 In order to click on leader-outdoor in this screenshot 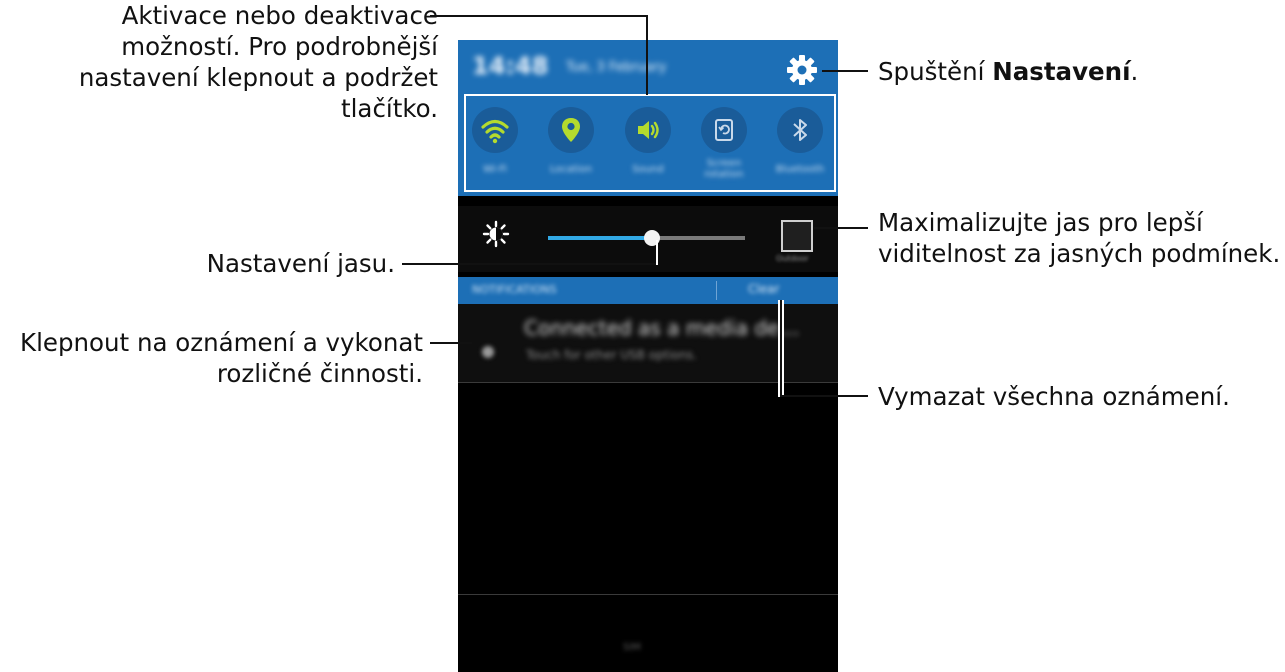, I will do `click(841, 228)`.